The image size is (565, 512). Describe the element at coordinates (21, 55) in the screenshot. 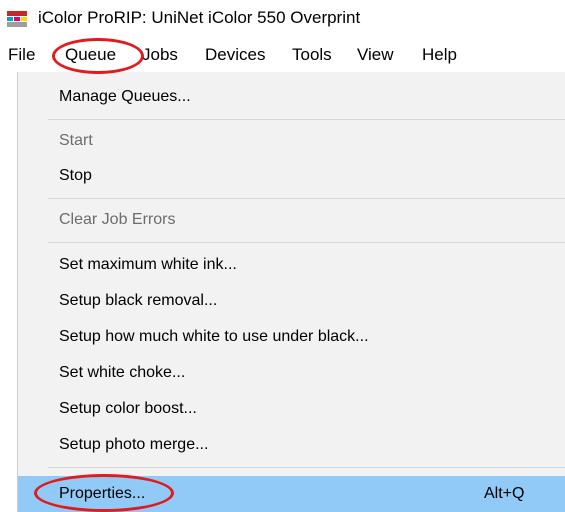

I see `menu-file: File` at that location.